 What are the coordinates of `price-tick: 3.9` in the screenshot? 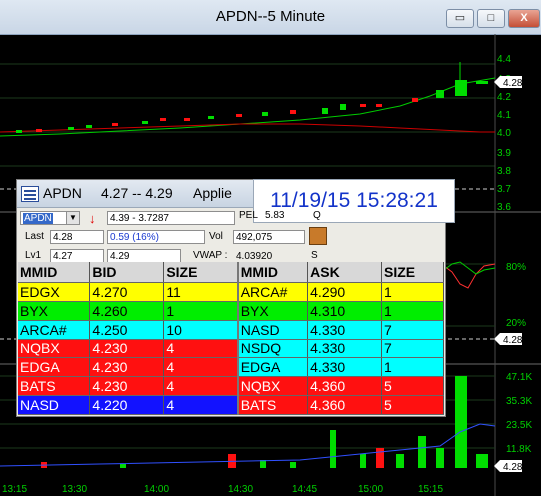 It's located at (504, 153).